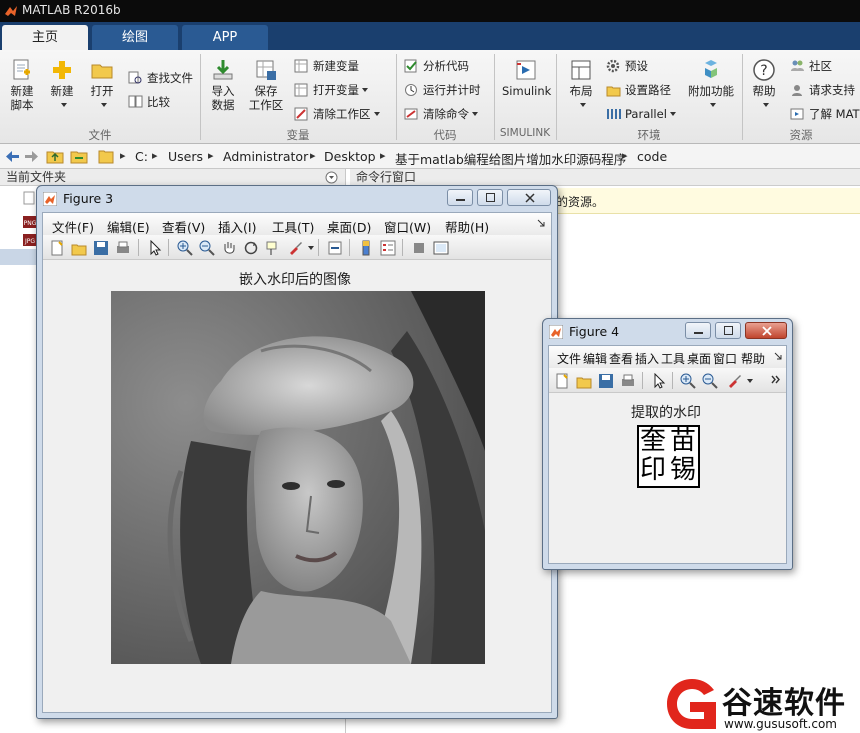 The image size is (860, 733). I want to click on toolbar-overflow-icon, so click(776, 379).